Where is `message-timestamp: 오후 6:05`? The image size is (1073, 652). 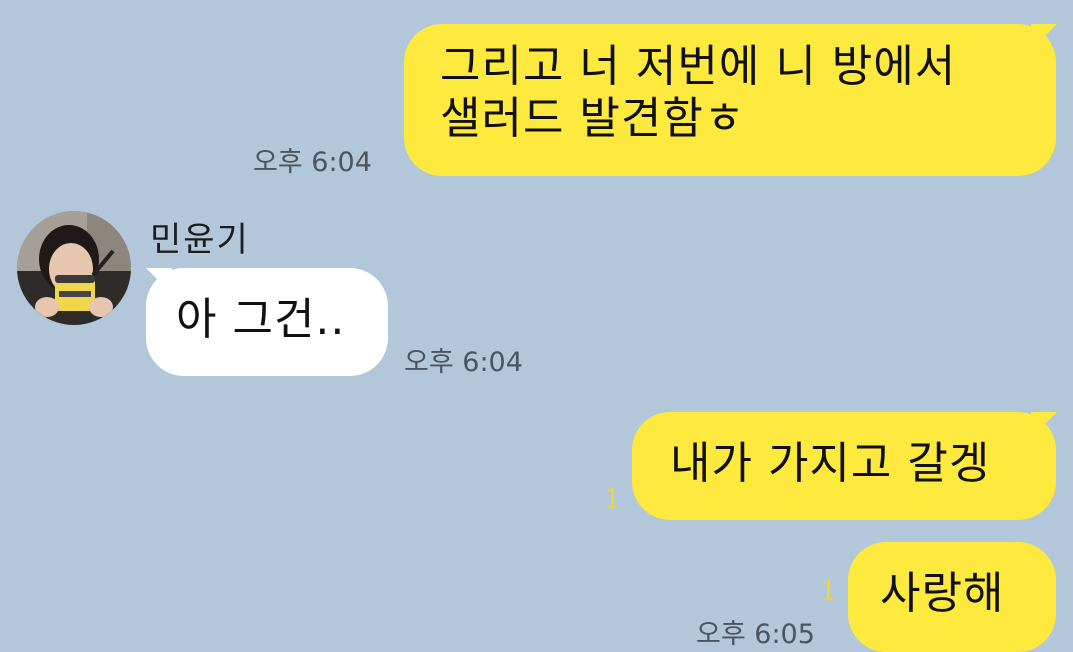 message-timestamp: 오후 6:05 is located at coordinates (755, 634).